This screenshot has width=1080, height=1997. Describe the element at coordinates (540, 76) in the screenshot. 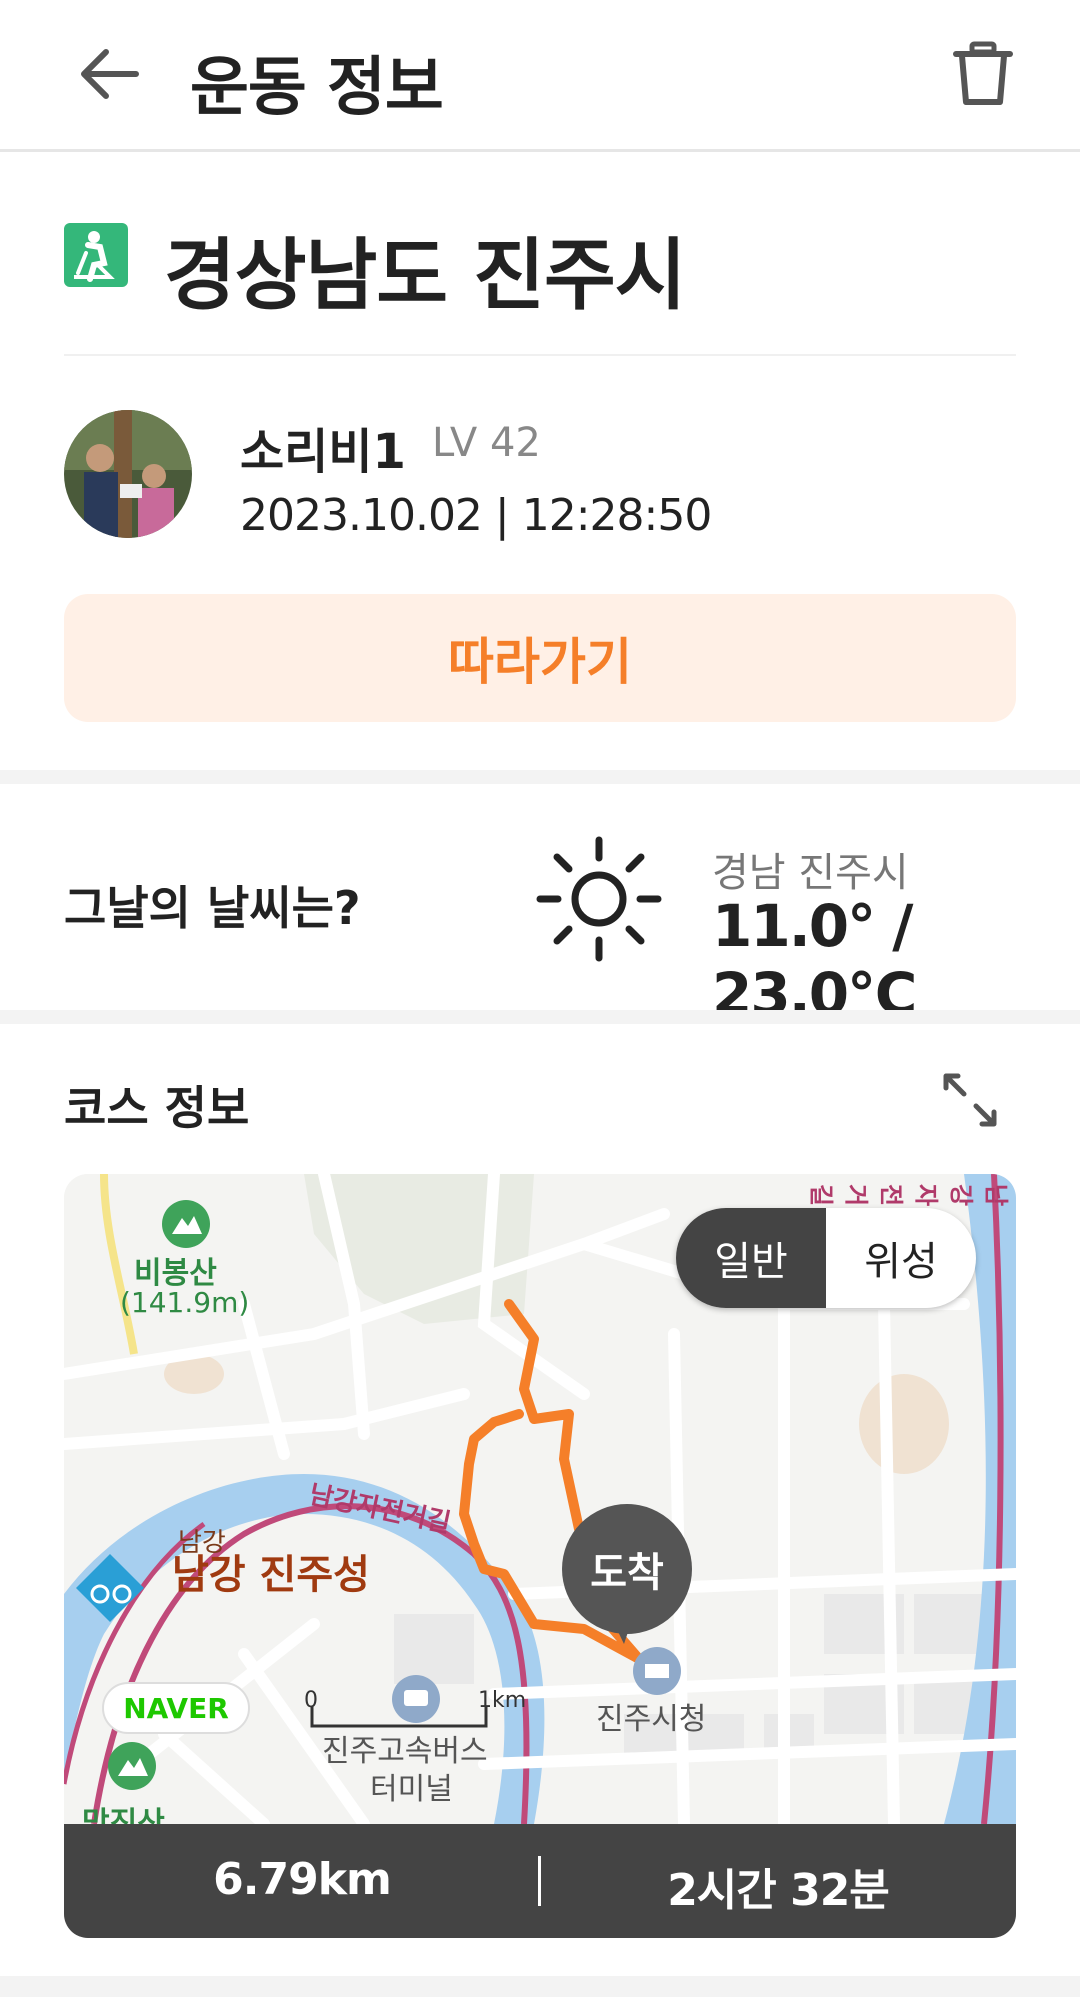

I see `app-bar: 운동 정보` at that location.